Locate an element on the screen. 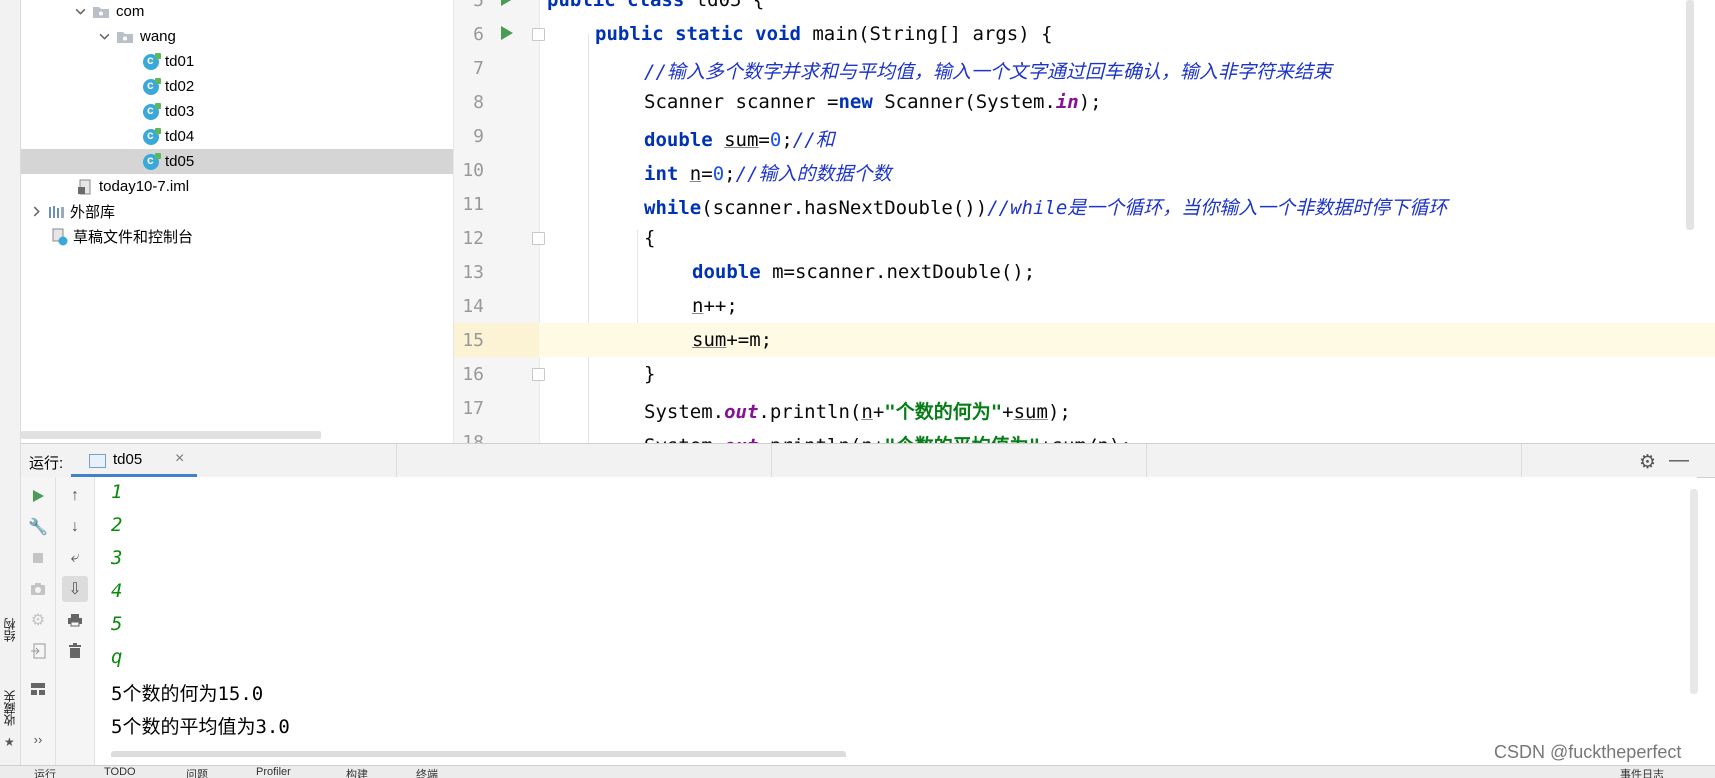 The image size is (1715, 778). project-horizontal-scrollbar is located at coordinates (171, 435).